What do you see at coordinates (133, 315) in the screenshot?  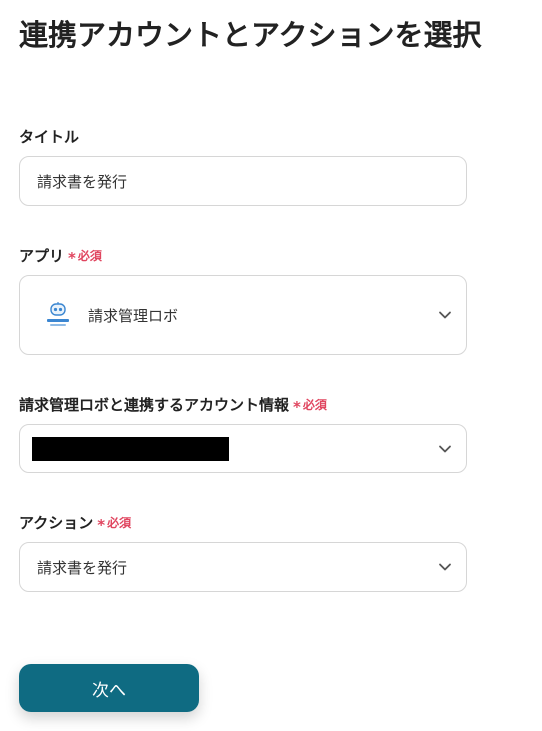 I see `app-select-value: 請求管理ロボ` at bounding box center [133, 315].